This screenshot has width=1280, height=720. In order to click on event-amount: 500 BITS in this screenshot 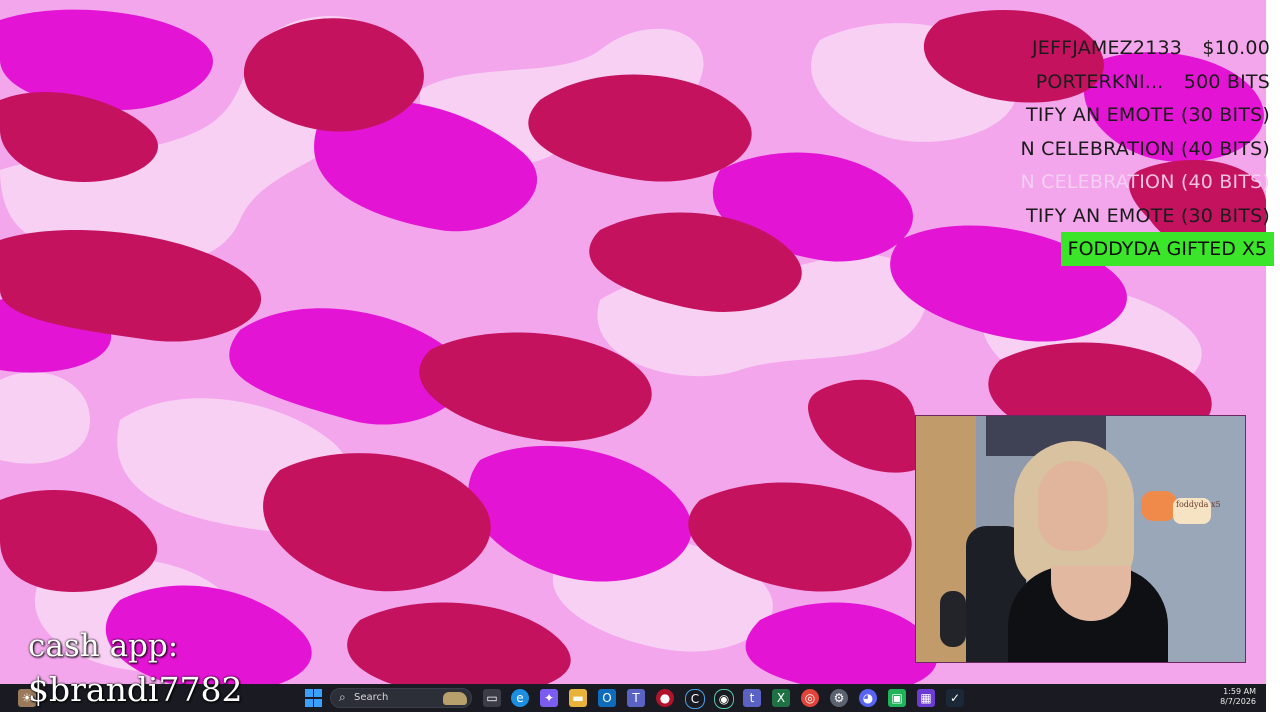, I will do `click(1226, 81)`.